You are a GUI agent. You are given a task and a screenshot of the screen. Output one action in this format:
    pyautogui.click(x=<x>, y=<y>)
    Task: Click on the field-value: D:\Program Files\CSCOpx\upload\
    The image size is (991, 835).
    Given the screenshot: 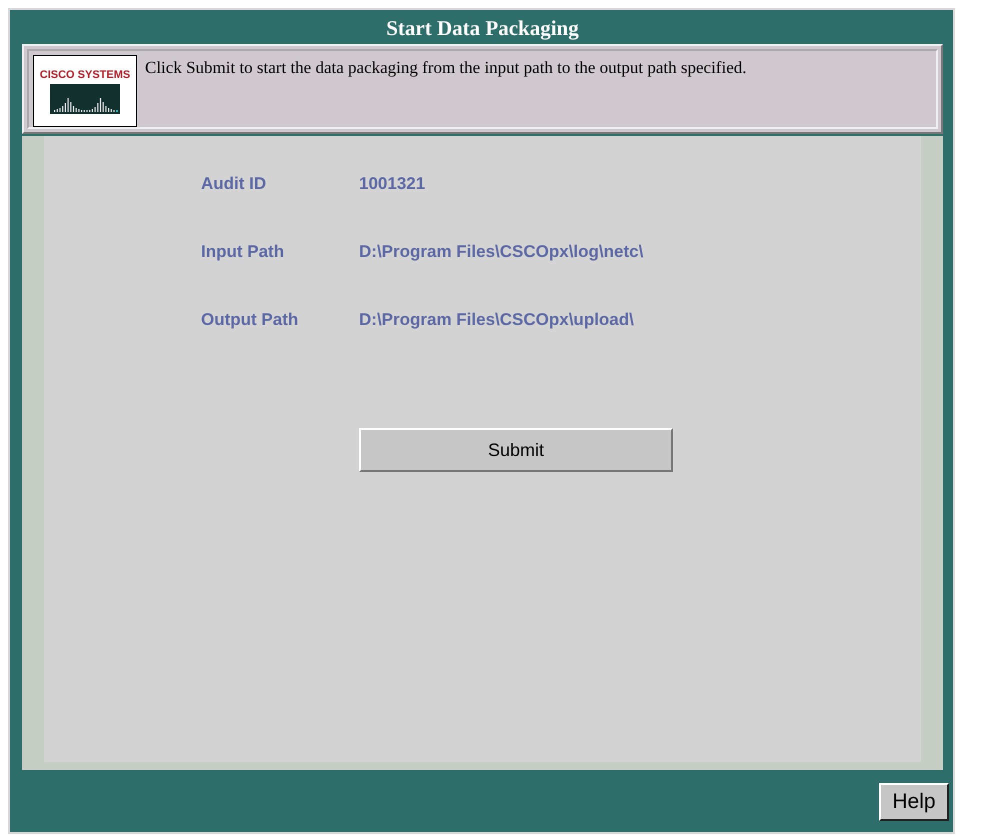 What is the action you would take?
    pyautogui.click(x=496, y=320)
    